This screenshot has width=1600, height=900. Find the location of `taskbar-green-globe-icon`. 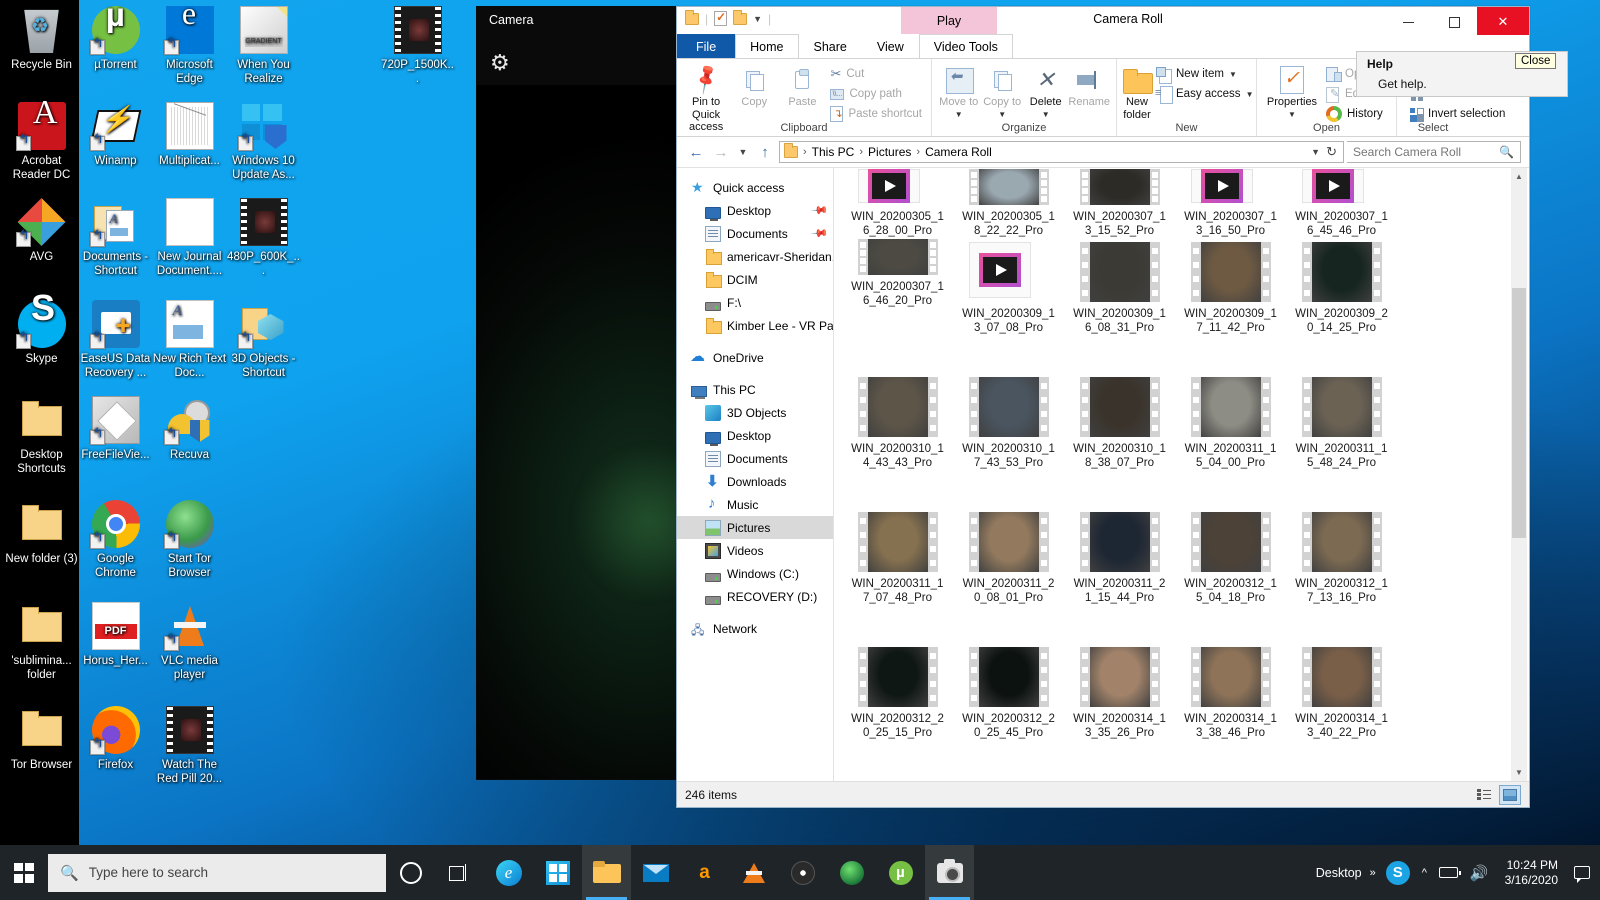

taskbar-green-globe-icon is located at coordinates (851, 872).